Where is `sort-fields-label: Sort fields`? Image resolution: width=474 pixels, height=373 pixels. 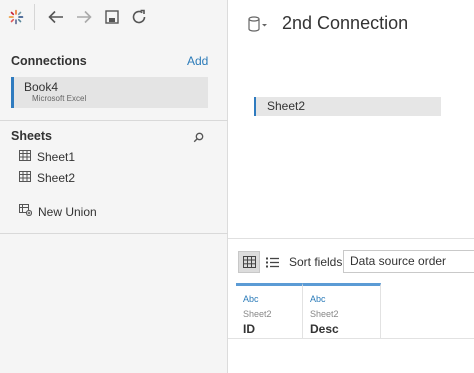 sort-fields-label: Sort fields is located at coordinates (316, 262).